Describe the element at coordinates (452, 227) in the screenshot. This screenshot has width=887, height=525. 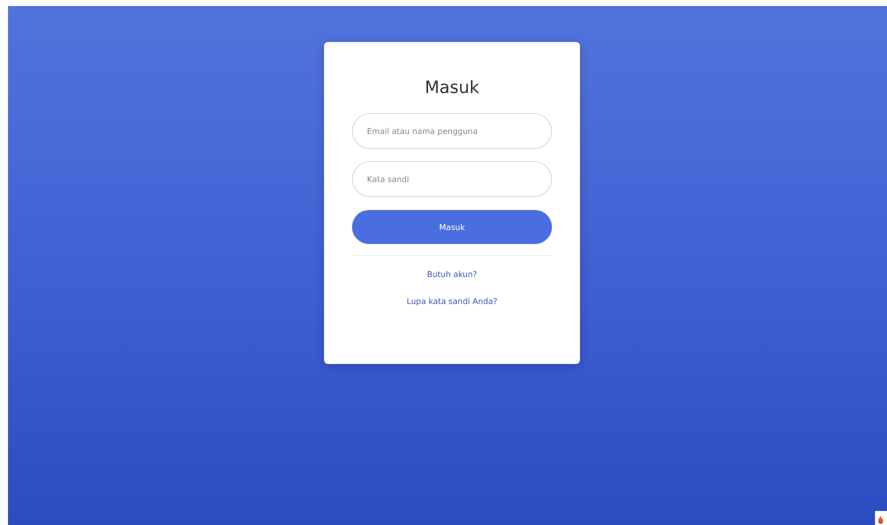
I see `login-button: Masuk` at that location.